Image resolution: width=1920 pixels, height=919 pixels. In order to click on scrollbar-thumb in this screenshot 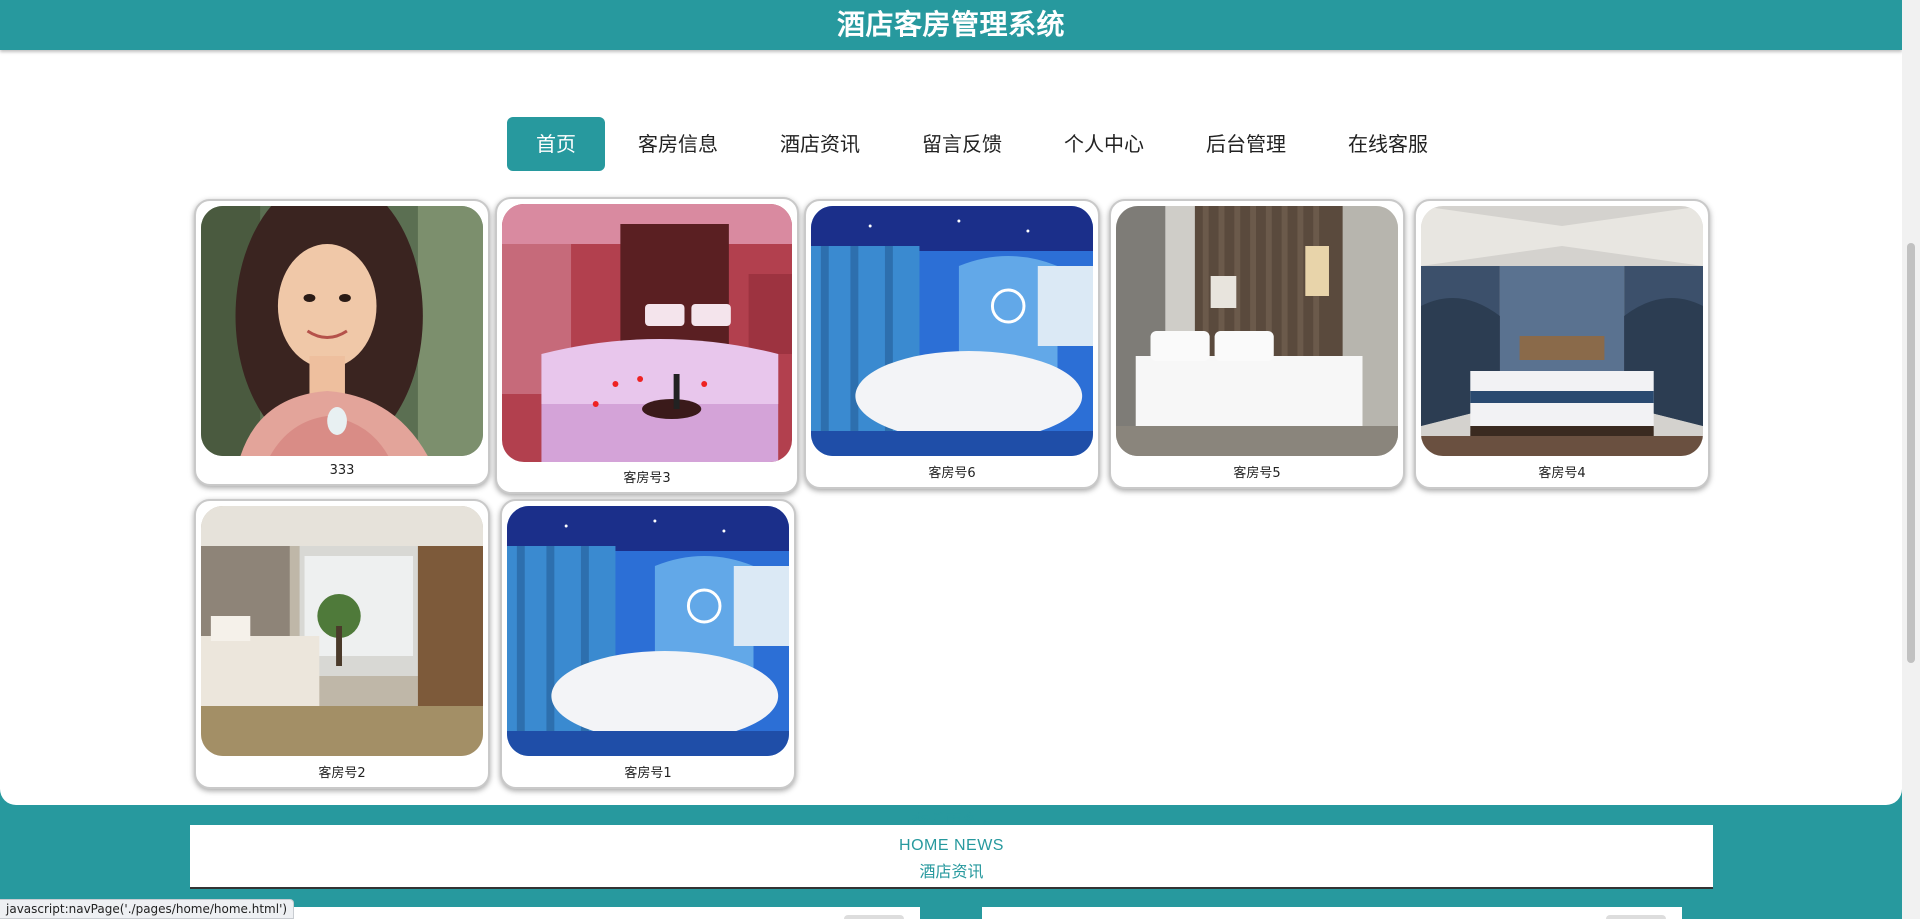, I will do `click(1911, 453)`.